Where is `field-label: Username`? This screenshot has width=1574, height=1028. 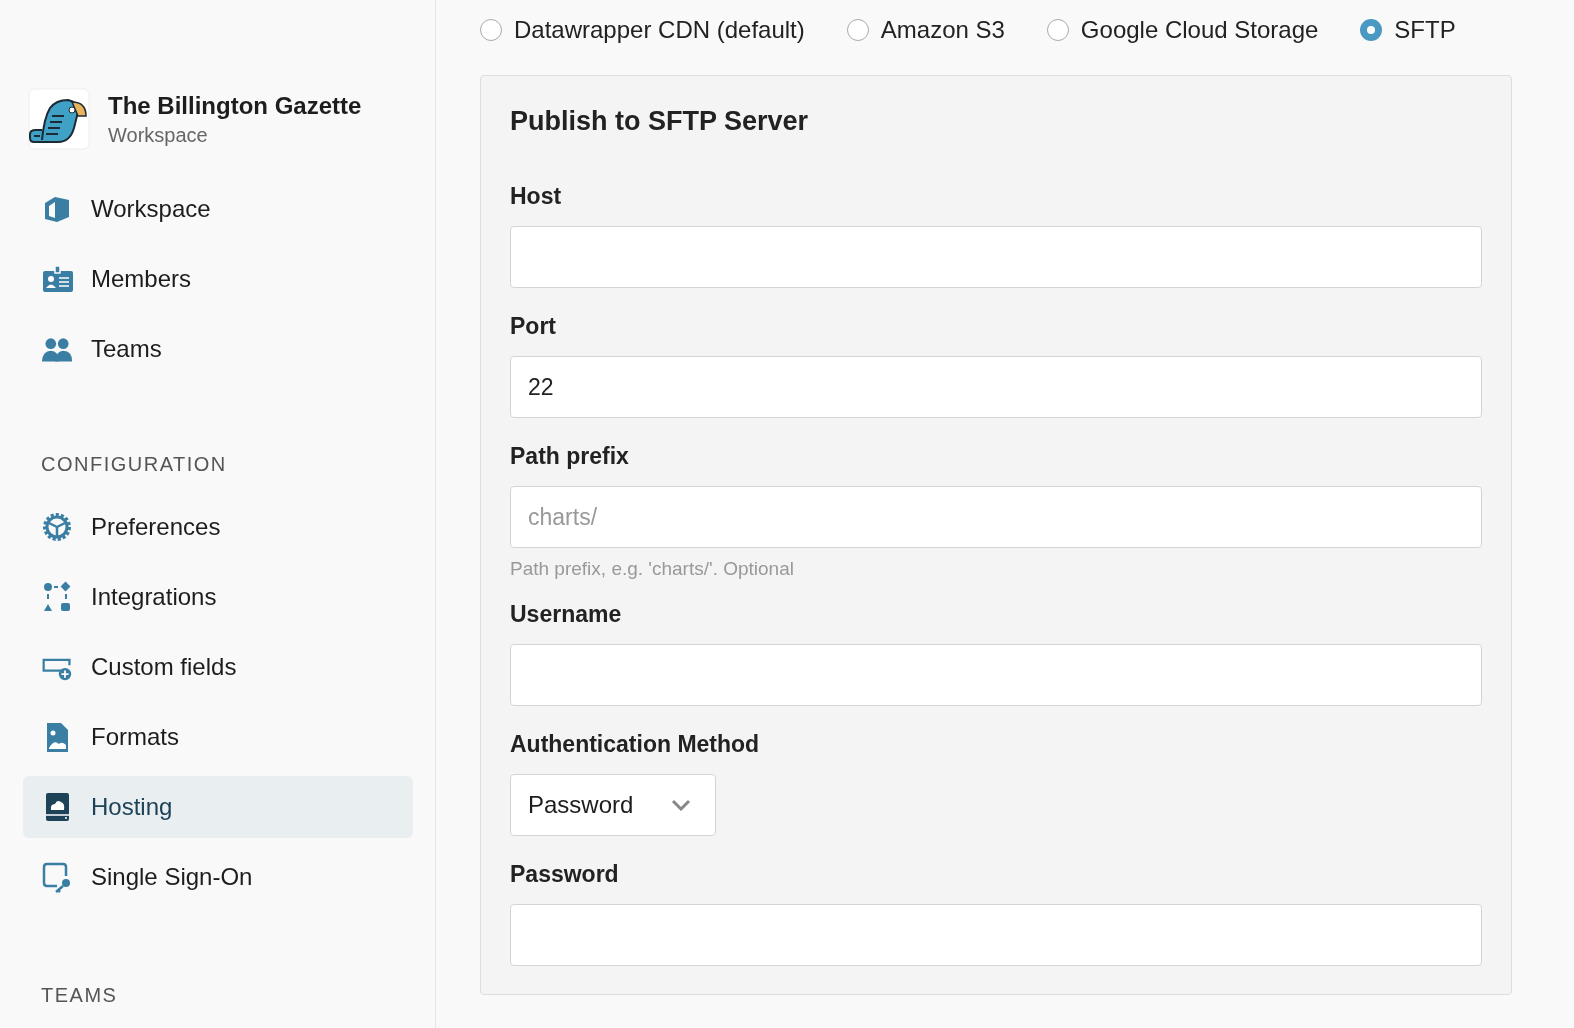 field-label: Username is located at coordinates (566, 614).